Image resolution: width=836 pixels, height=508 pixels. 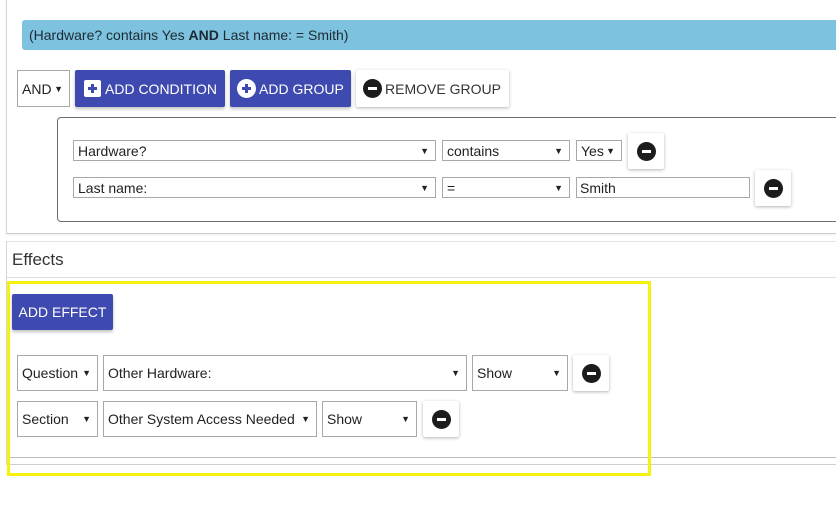 I want to click on condition-value-select: Yes ▼, so click(x=599, y=150).